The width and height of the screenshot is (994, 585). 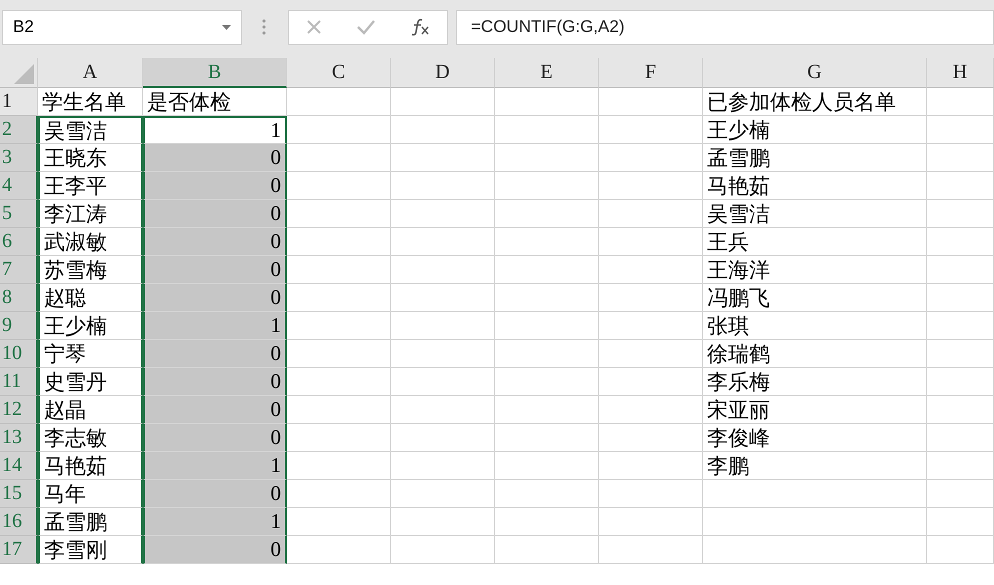 I want to click on column-header: D, so click(x=443, y=73).